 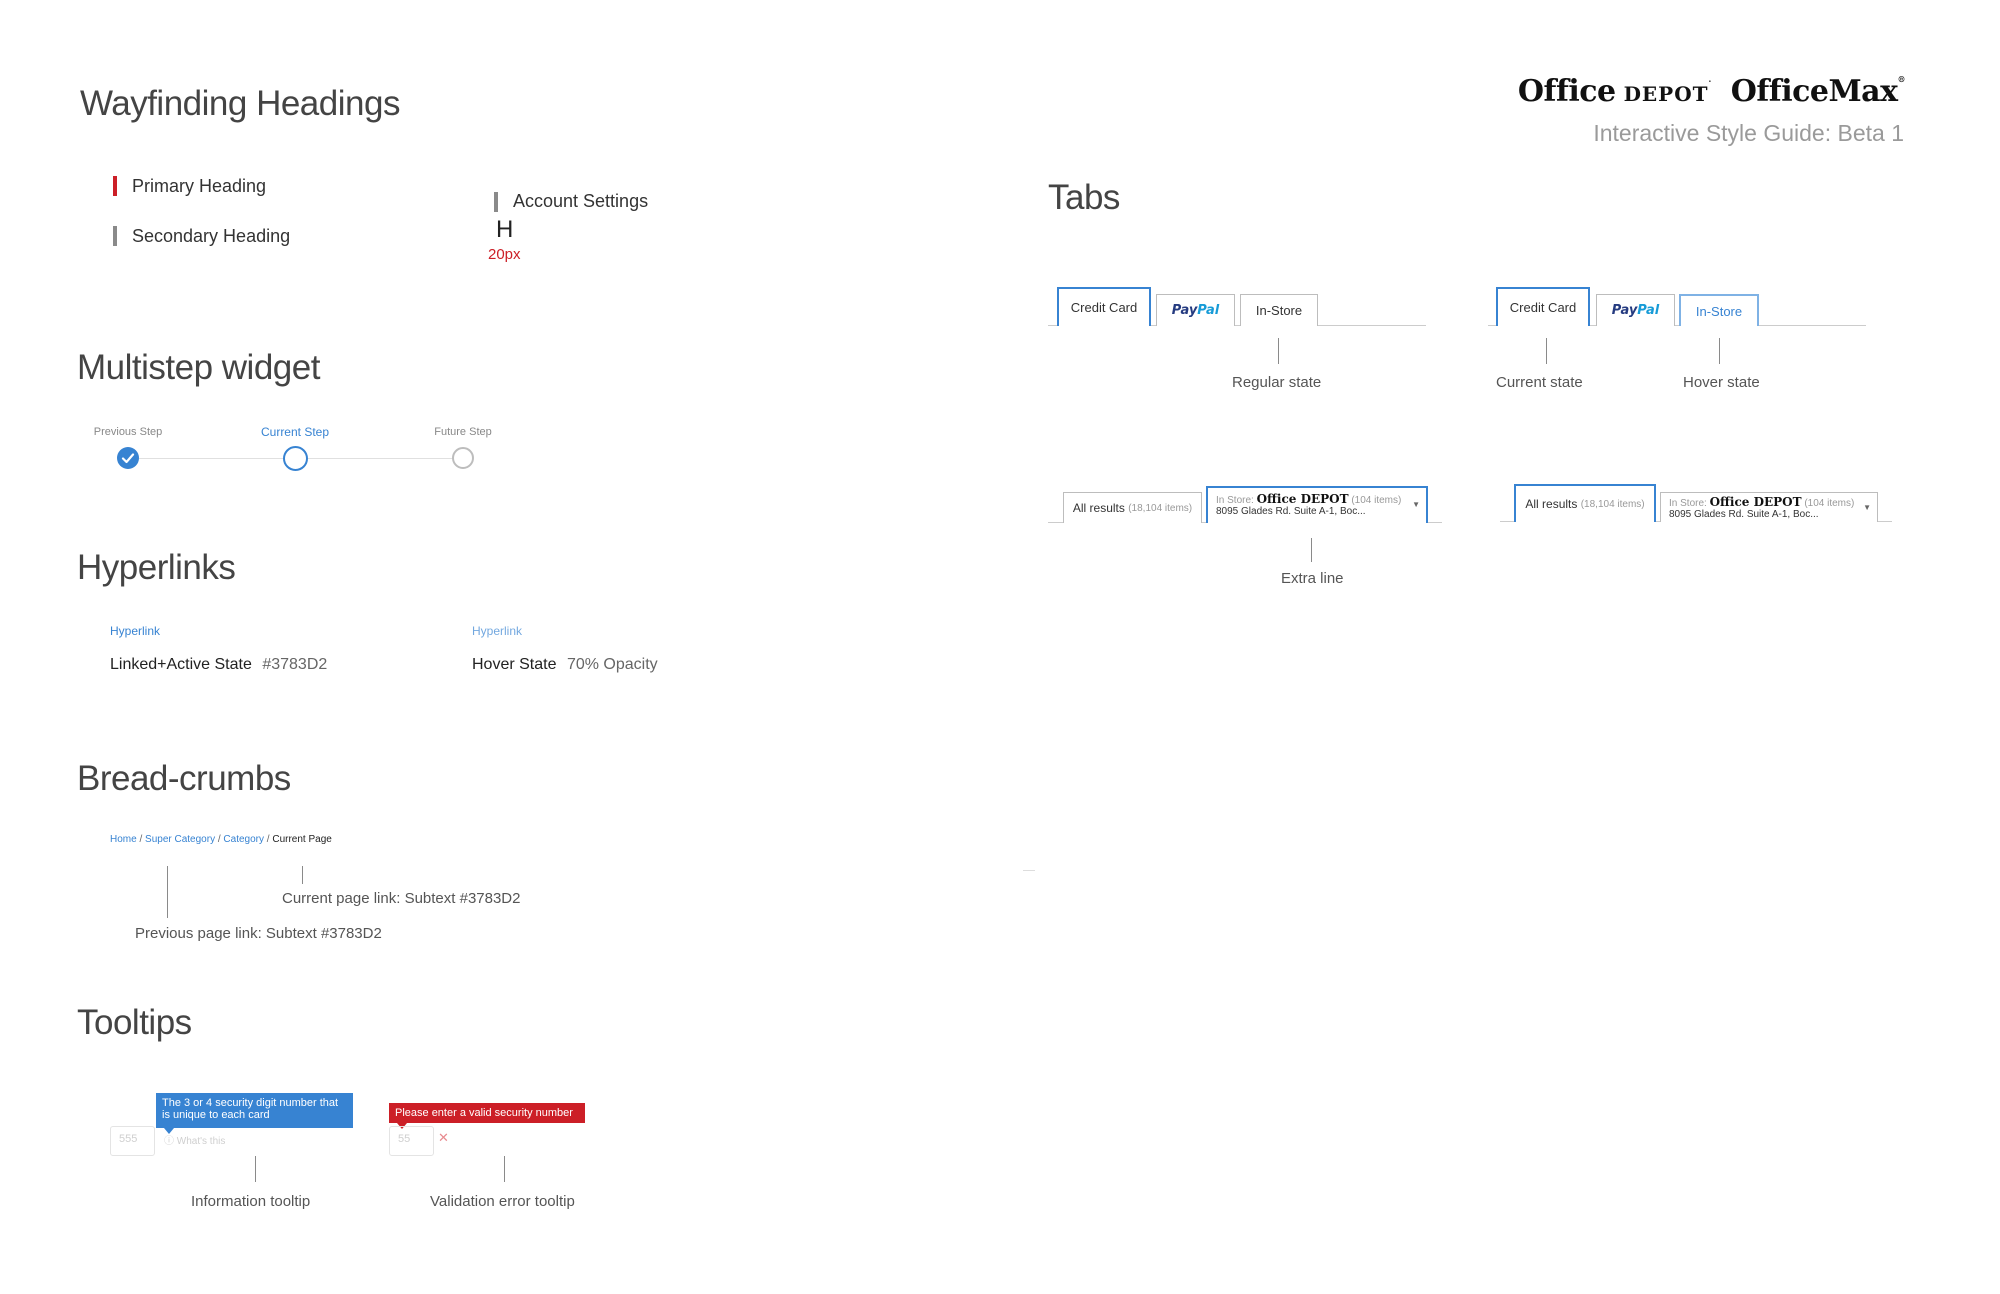 I want to click on info-tooltip-label: Information tooltip, so click(x=251, y=1201).